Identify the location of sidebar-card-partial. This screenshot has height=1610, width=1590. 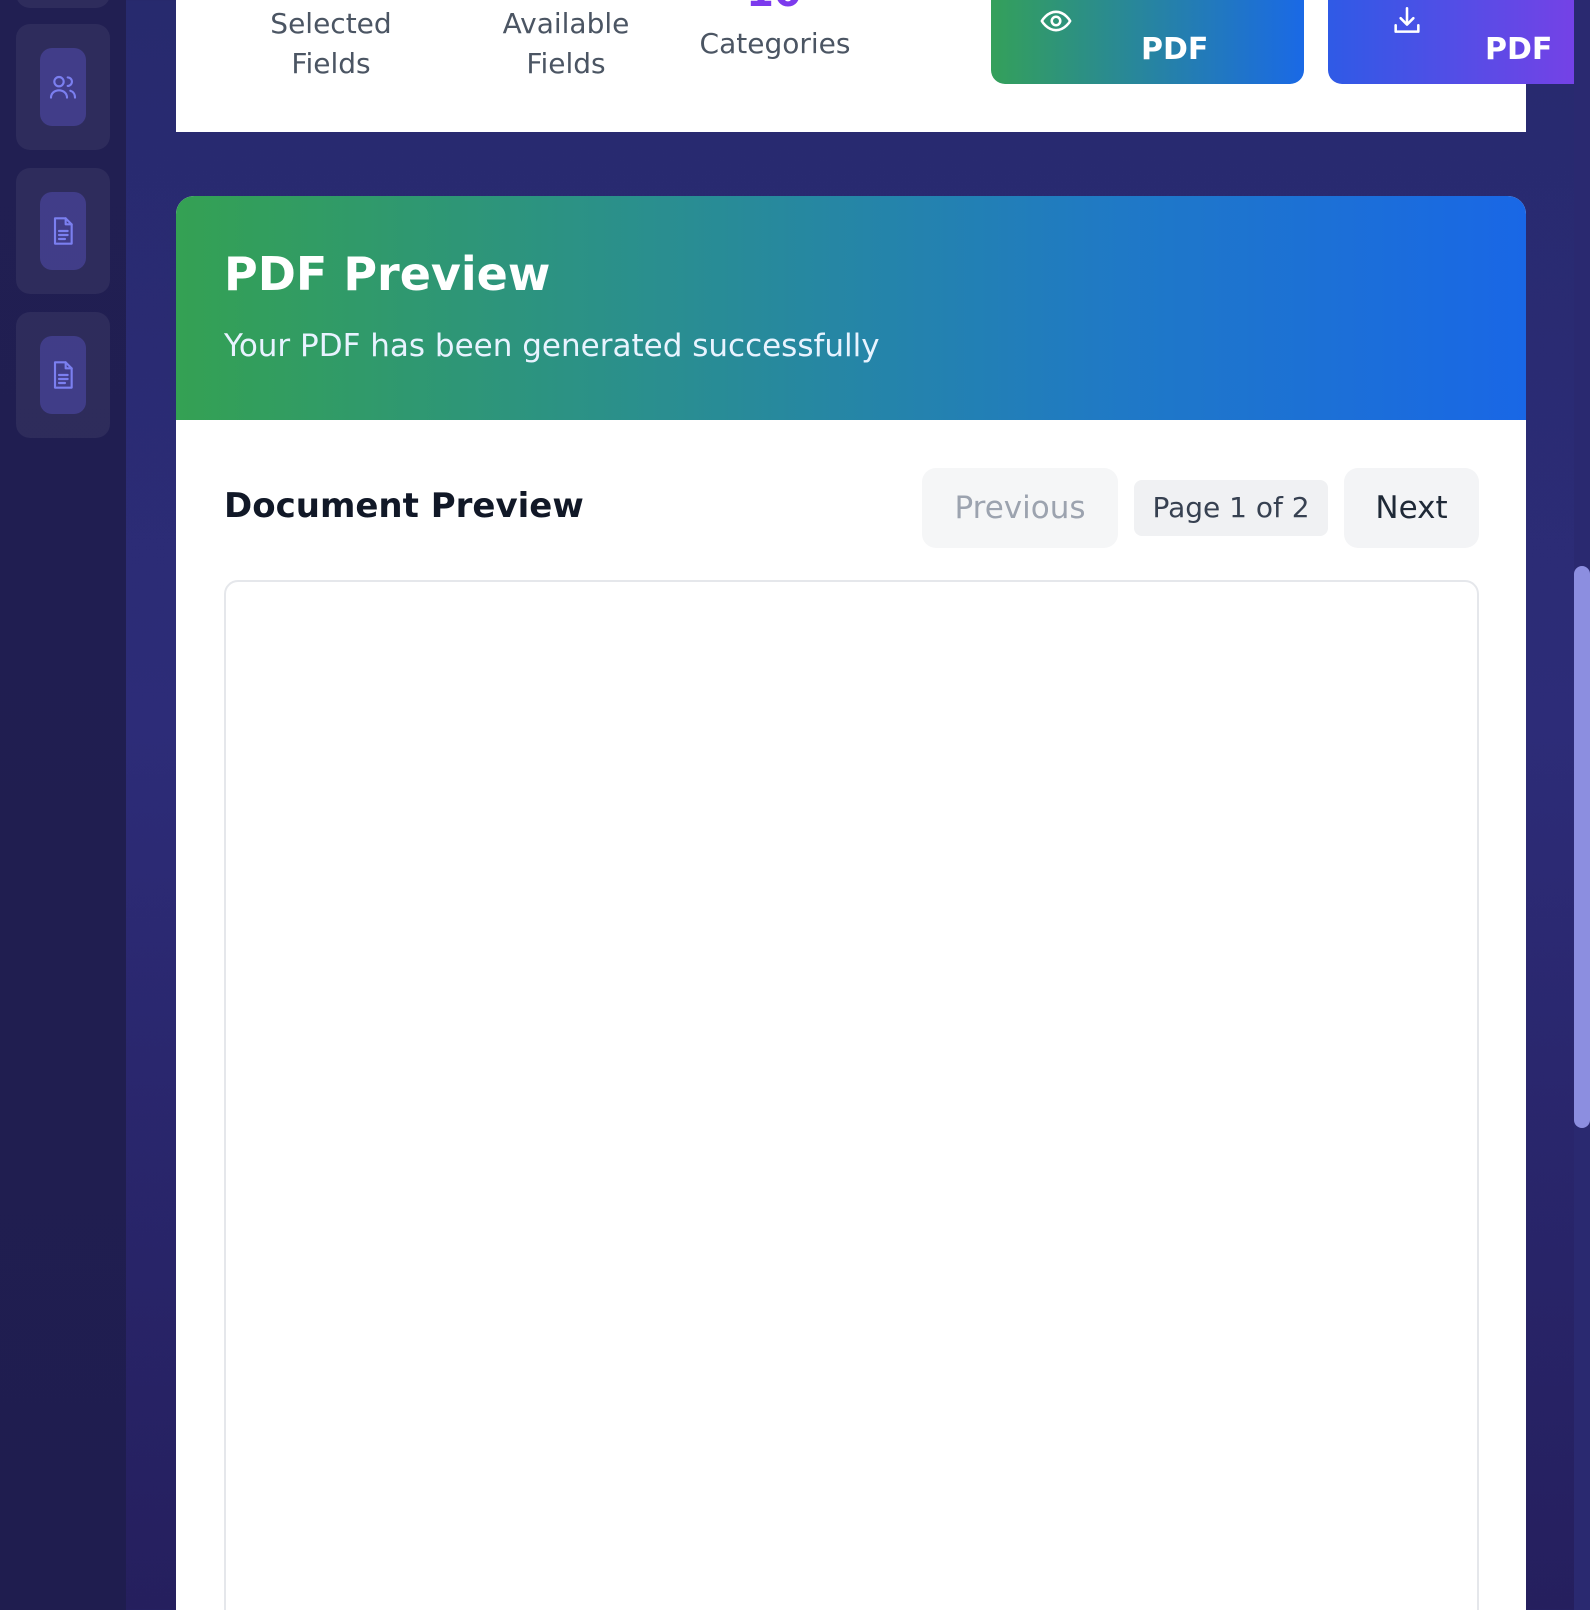
(63, 4).